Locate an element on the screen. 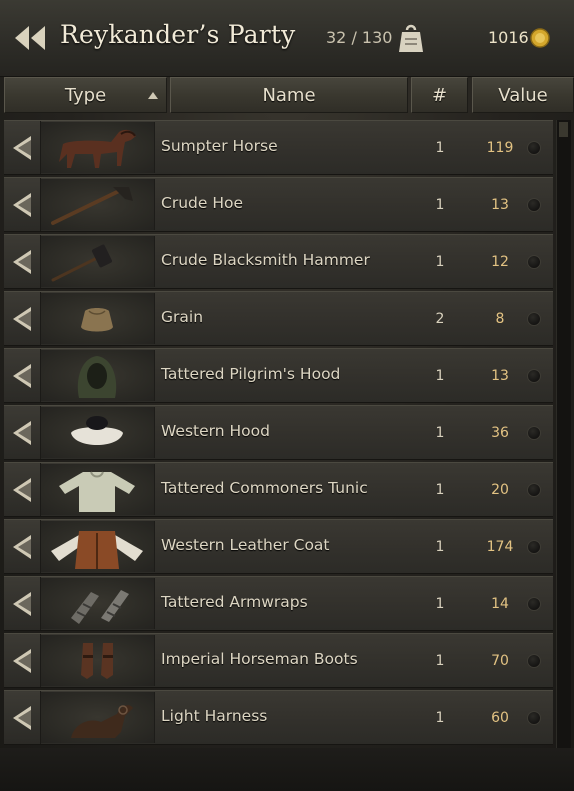  item-value: 20 is located at coordinates (500, 490).